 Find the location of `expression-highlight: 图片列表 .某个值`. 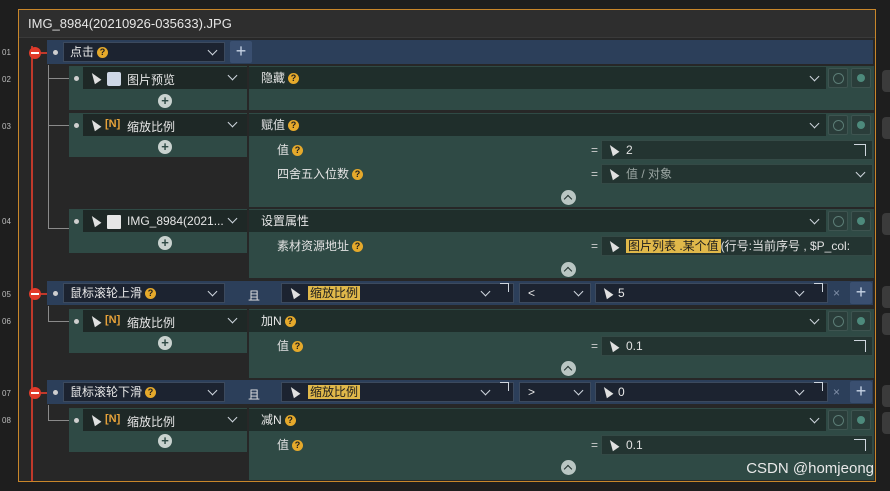

expression-highlight: 图片列表 .某个值 is located at coordinates (673, 246).